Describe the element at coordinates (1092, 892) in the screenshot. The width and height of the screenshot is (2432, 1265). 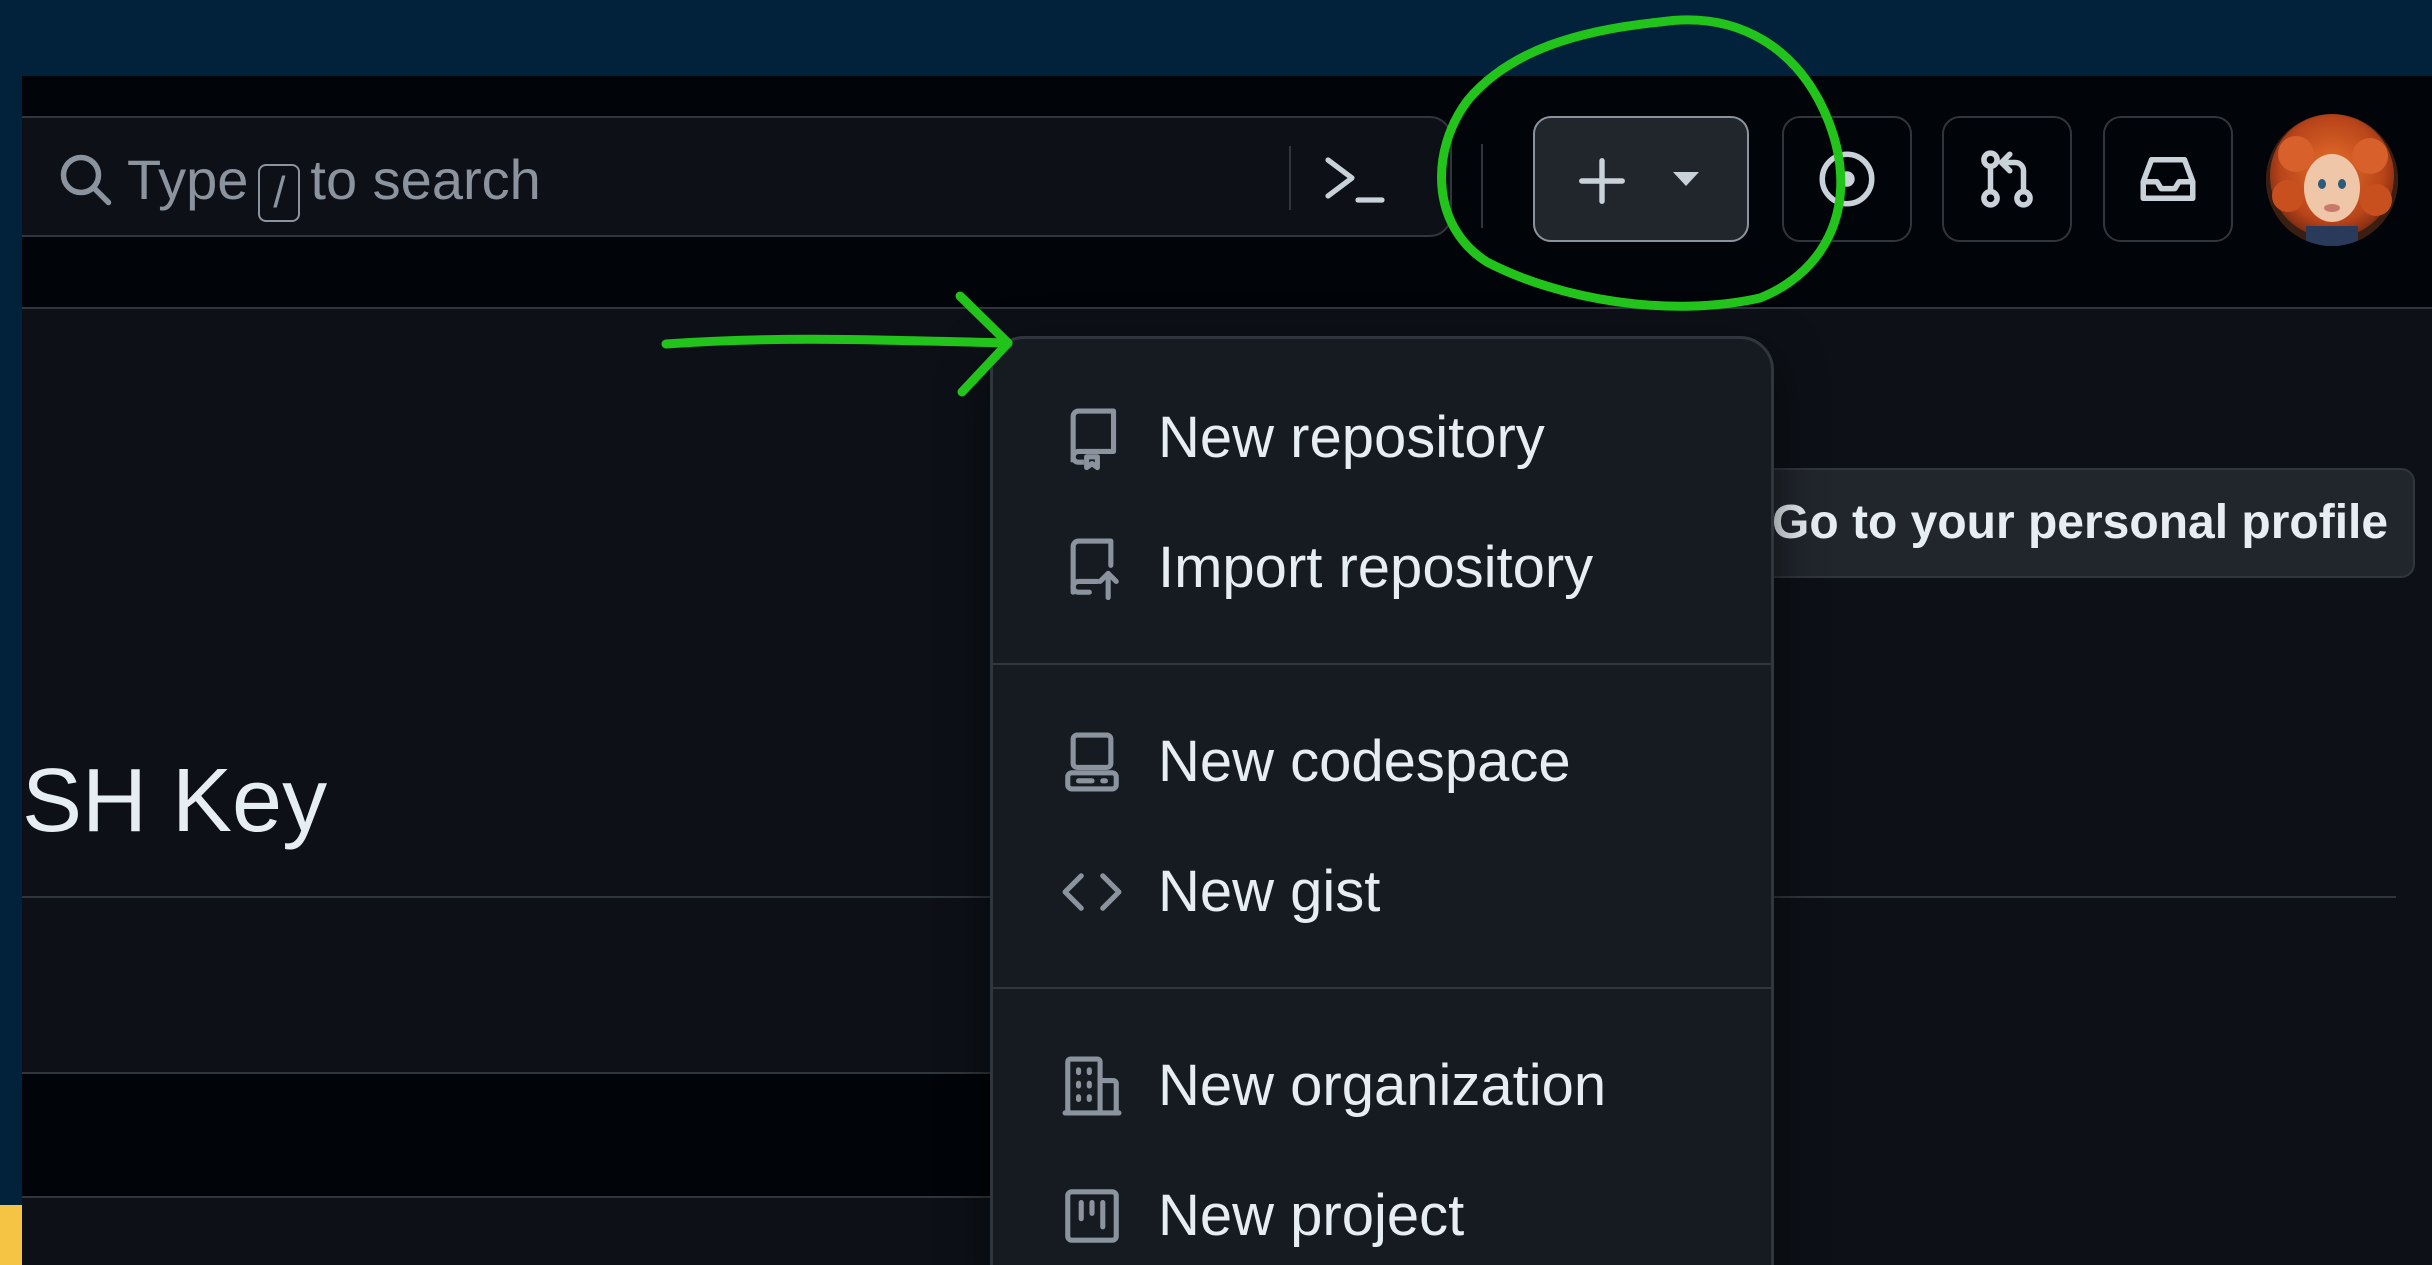
I see `code-icon` at that location.